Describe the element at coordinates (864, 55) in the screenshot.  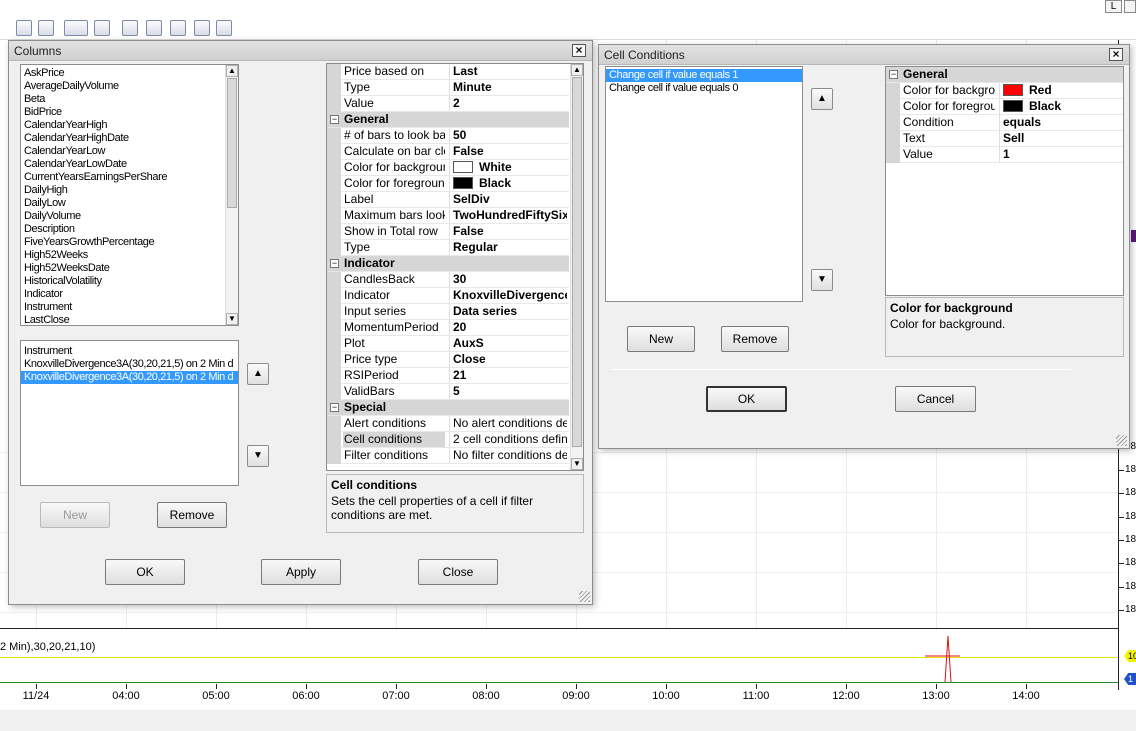
I see `cell-conditions-titlebar: Cell Conditions ×` at that location.